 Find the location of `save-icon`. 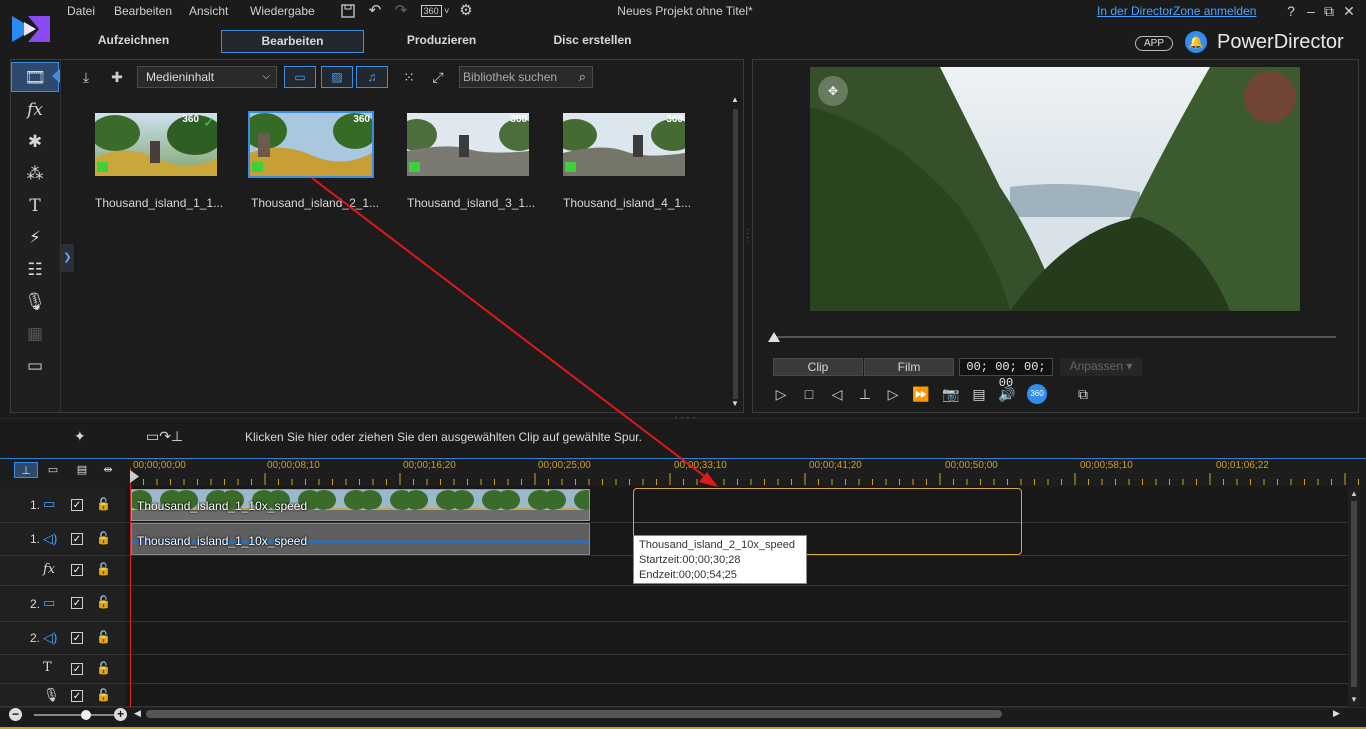

save-icon is located at coordinates (348, 11).